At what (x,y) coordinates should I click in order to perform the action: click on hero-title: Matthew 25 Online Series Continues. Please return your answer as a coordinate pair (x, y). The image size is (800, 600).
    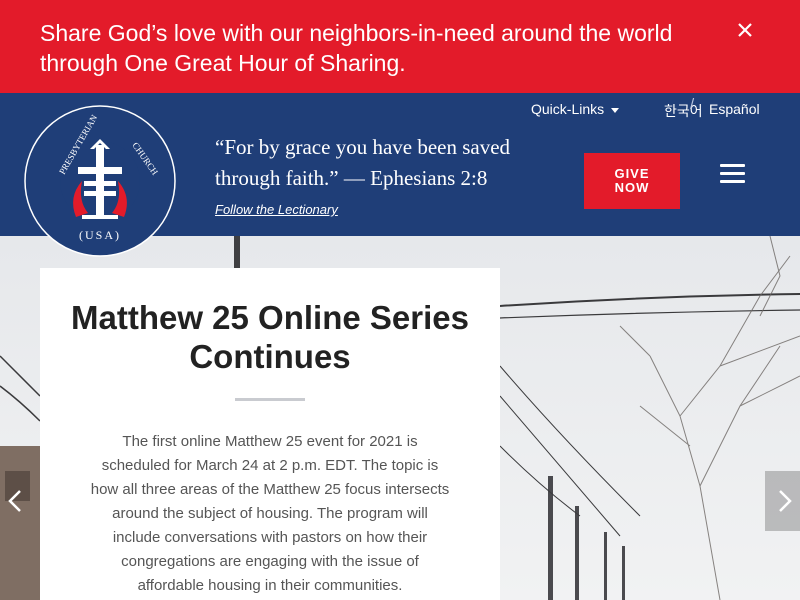
    Looking at the image, I should click on (270, 337).